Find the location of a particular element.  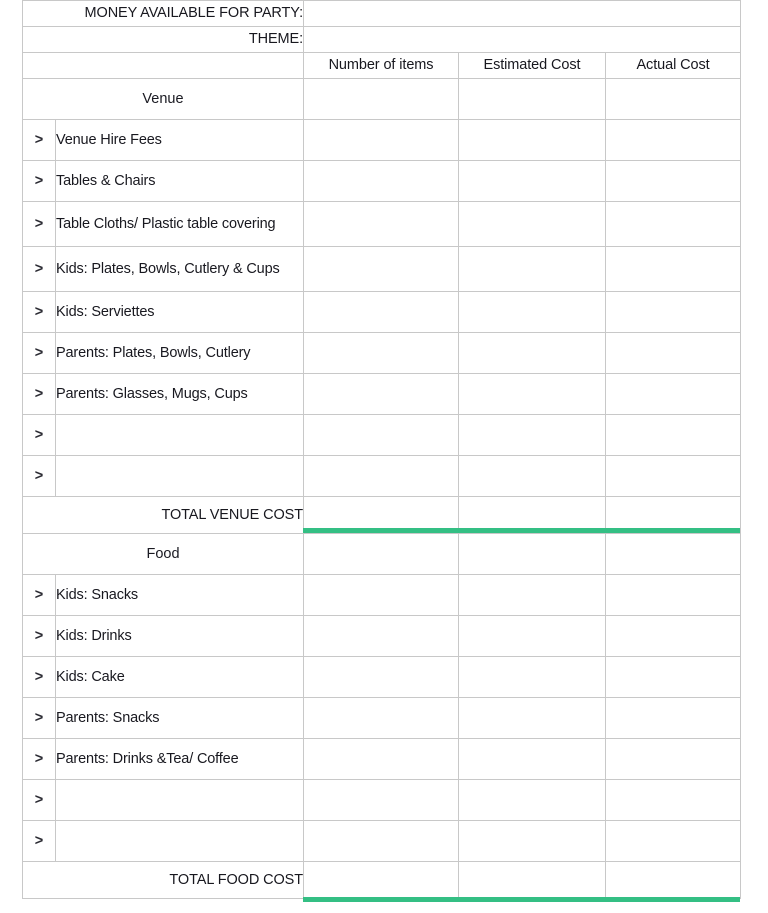

table-row: > Kids: Snacks is located at coordinates (382, 595).